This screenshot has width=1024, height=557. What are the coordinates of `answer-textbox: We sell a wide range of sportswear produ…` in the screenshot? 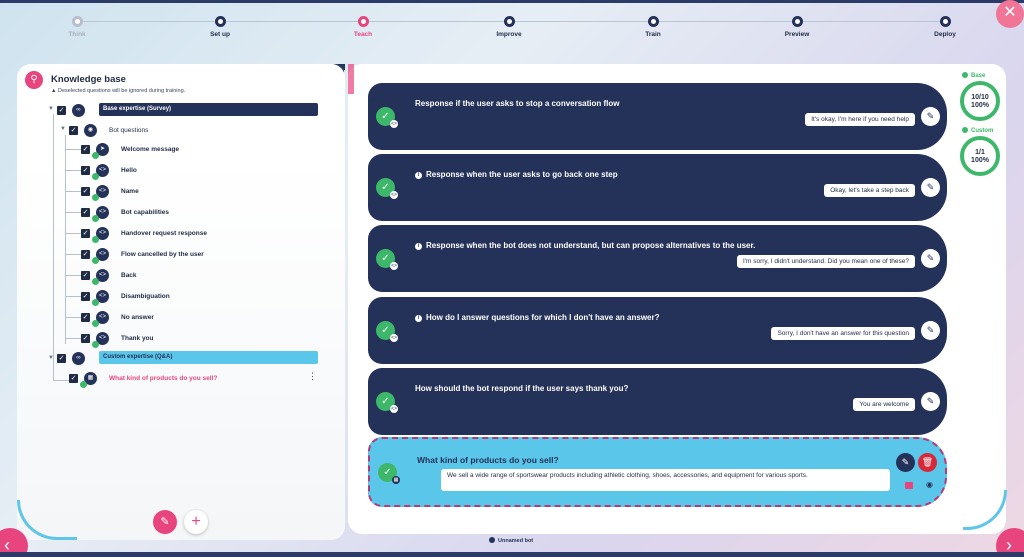 It's located at (665, 480).